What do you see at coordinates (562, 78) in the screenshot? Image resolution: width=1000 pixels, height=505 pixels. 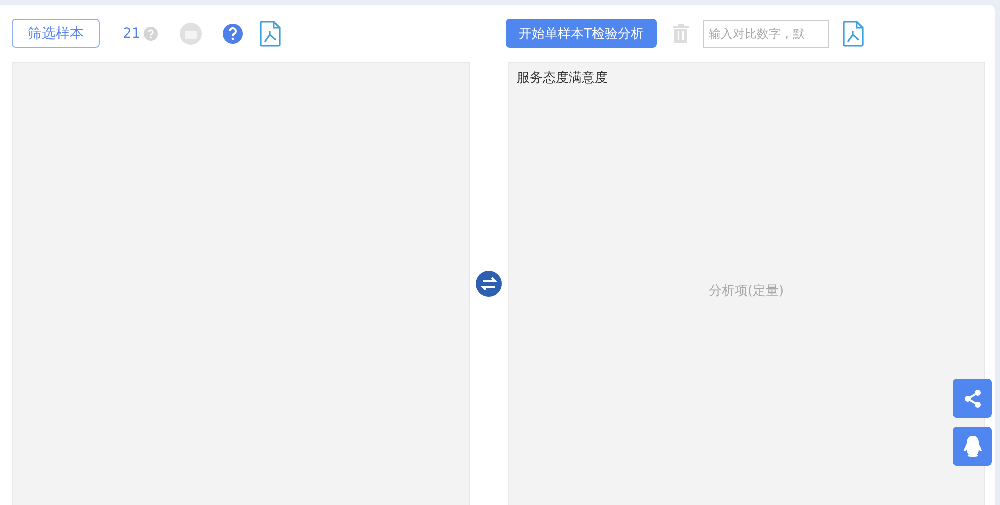 I see `analysis-item: 服务态度满意度` at bounding box center [562, 78].